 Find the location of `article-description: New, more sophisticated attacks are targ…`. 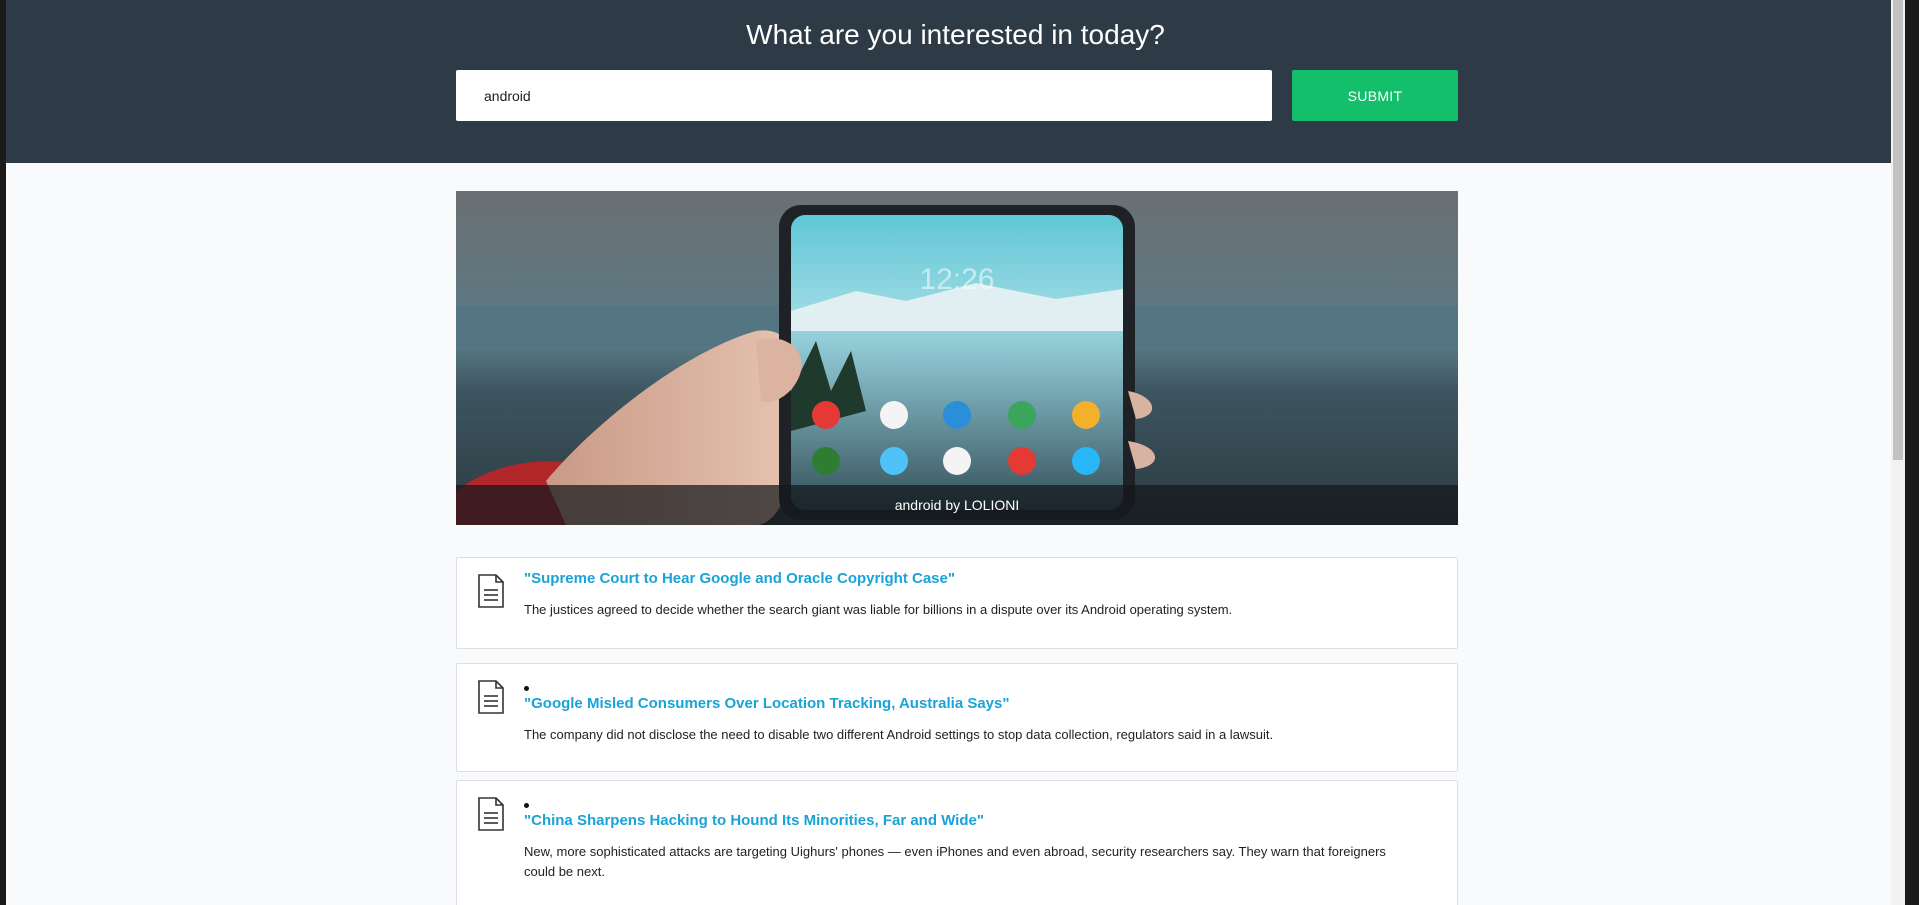

article-description: New, more sophisticated attacks are targ… is located at coordinates (955, 861).